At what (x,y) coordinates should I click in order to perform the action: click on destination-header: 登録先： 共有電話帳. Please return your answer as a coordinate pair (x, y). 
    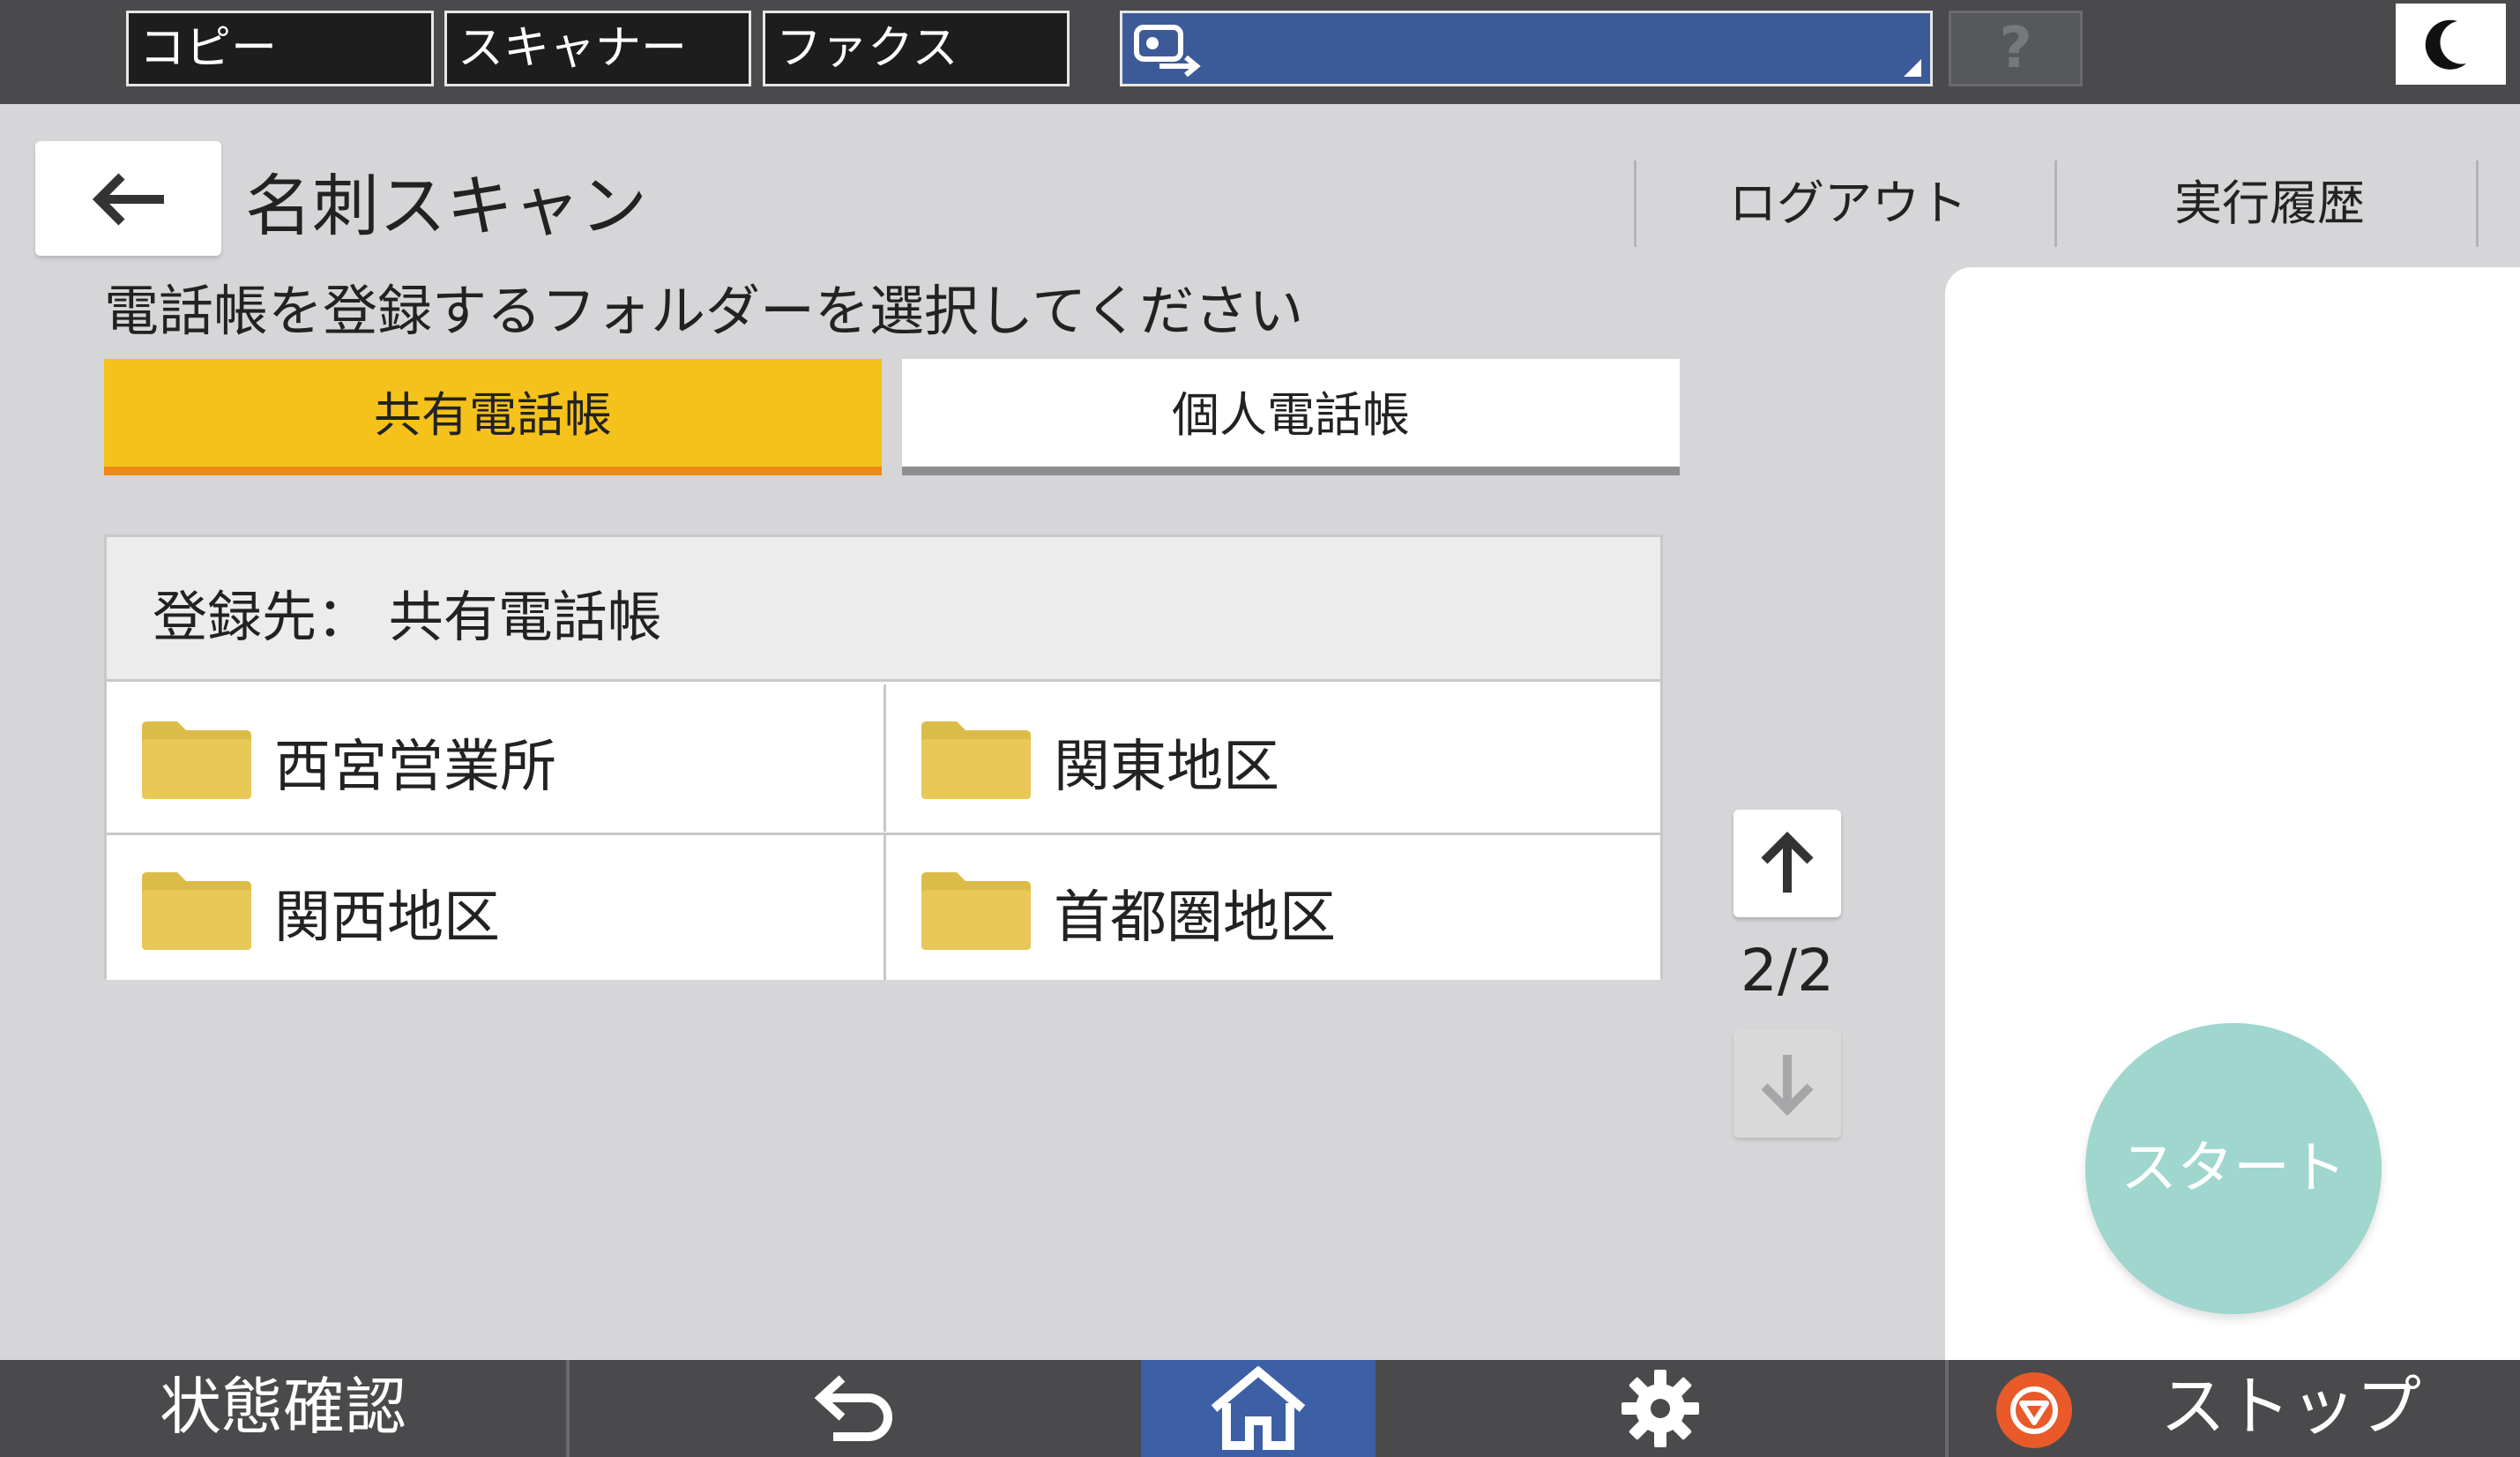
    Looking at the image, I should click on (883, 610).